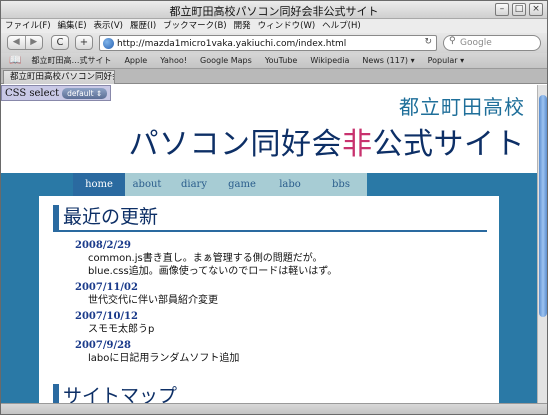  Describe the element at coordinates (274, 408) in the screenshot. I see `status-bar` at that location.